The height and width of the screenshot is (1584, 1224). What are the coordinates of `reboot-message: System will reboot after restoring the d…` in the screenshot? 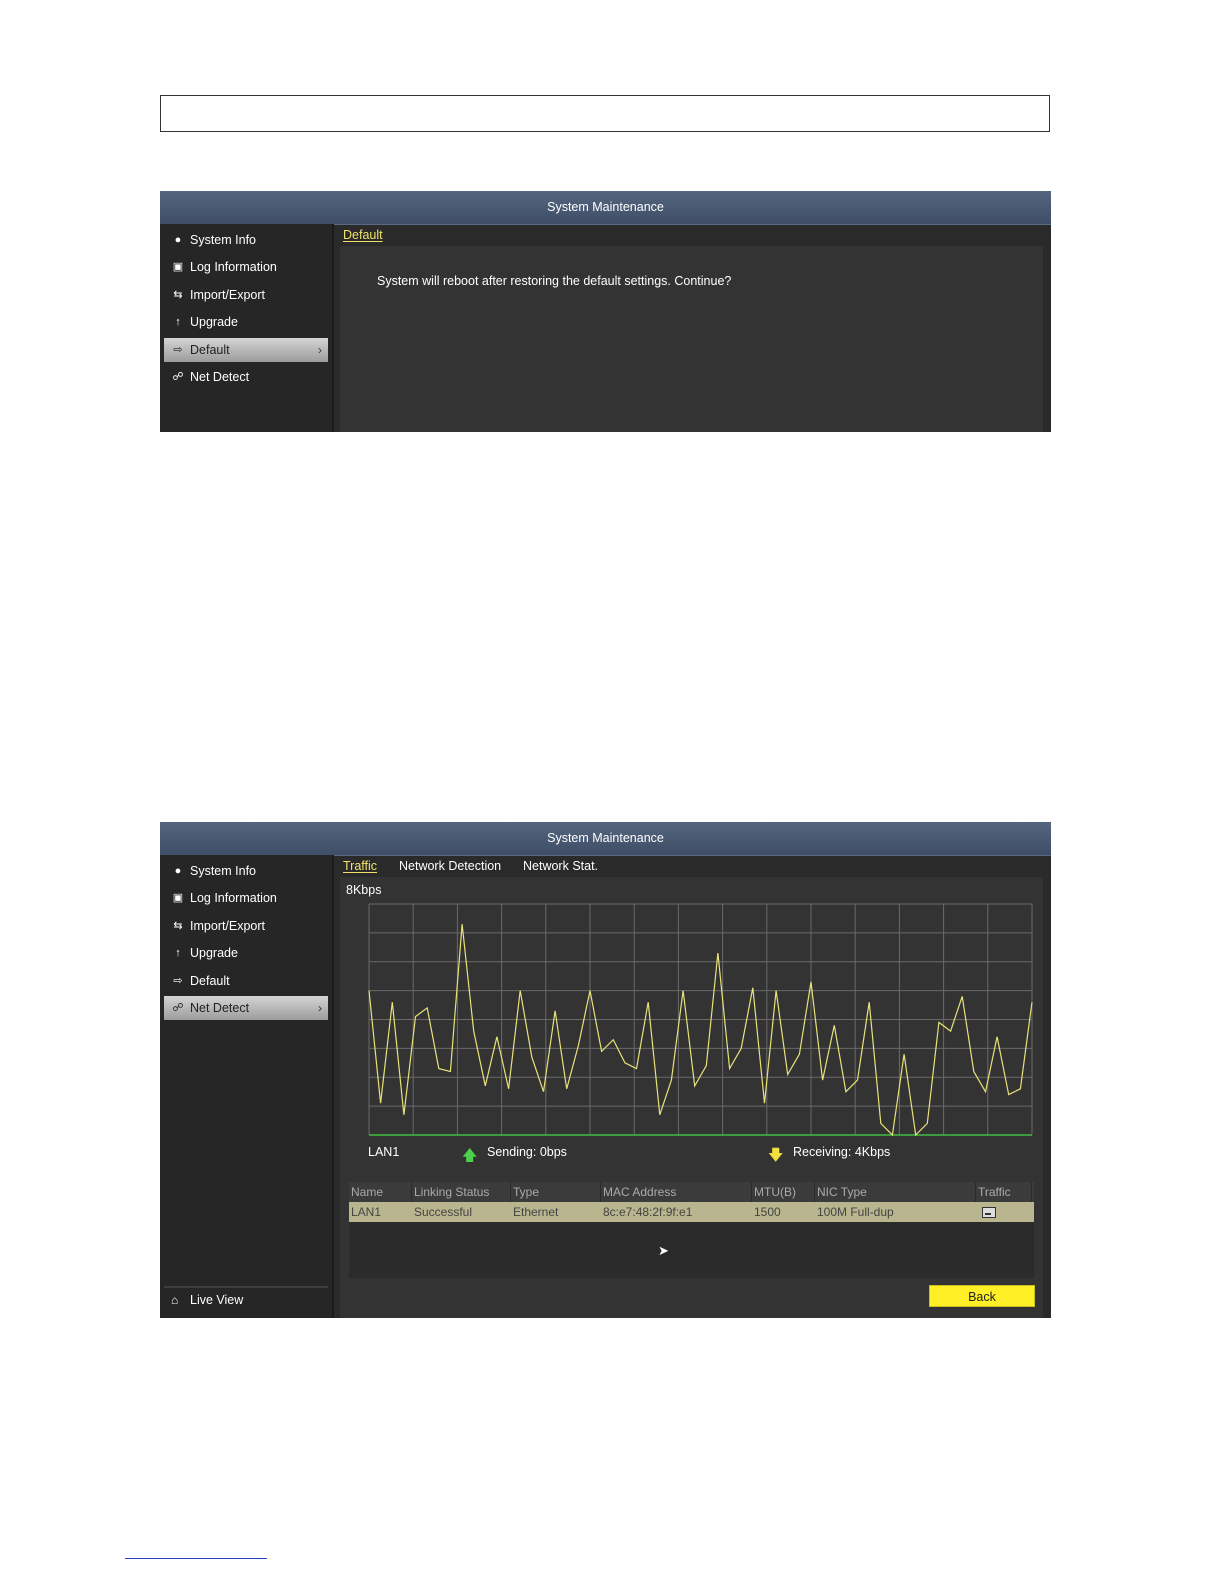 It's located at (554, 281).